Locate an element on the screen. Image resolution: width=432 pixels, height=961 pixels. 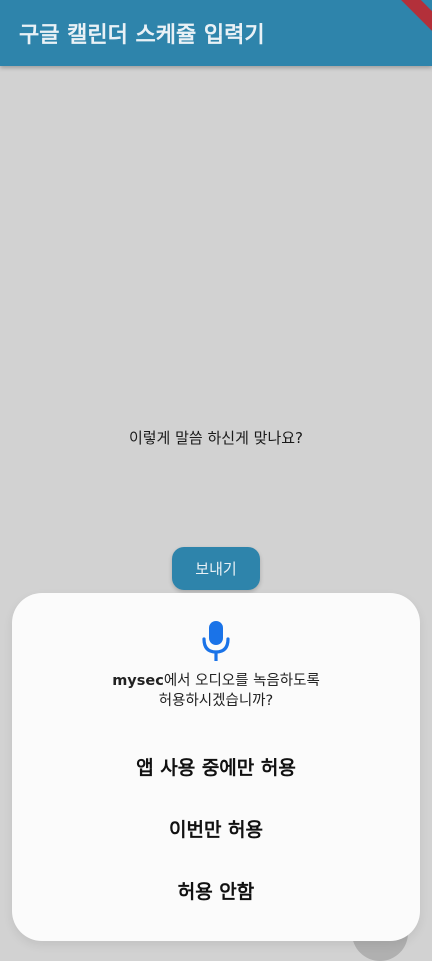
allow-while-using-button: 앱 사용 중에만 허용 is located at coordinates (216, 766).